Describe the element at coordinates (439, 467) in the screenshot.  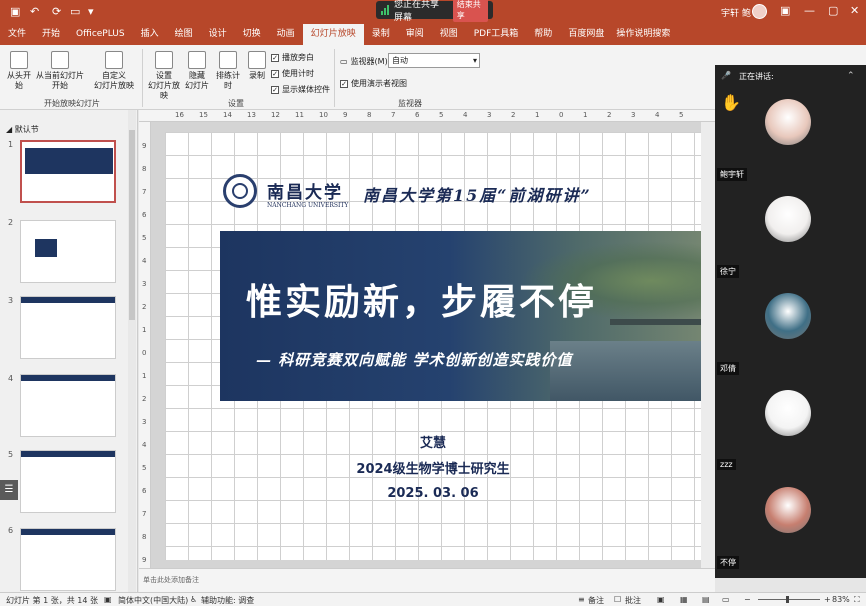
I see `speaker-title: 2024级生物学博士研究生` at that location.